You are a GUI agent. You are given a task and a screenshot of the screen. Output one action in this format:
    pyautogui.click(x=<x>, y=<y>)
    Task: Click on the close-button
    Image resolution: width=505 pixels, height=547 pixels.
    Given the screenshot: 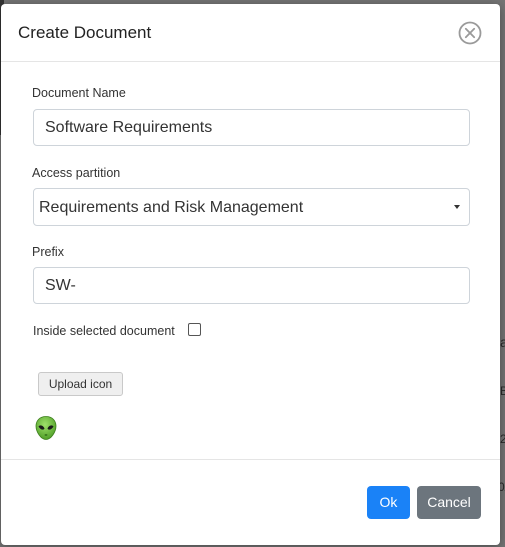 What is the action you would take?
    pyautogui.click(x=470, y=33)
    